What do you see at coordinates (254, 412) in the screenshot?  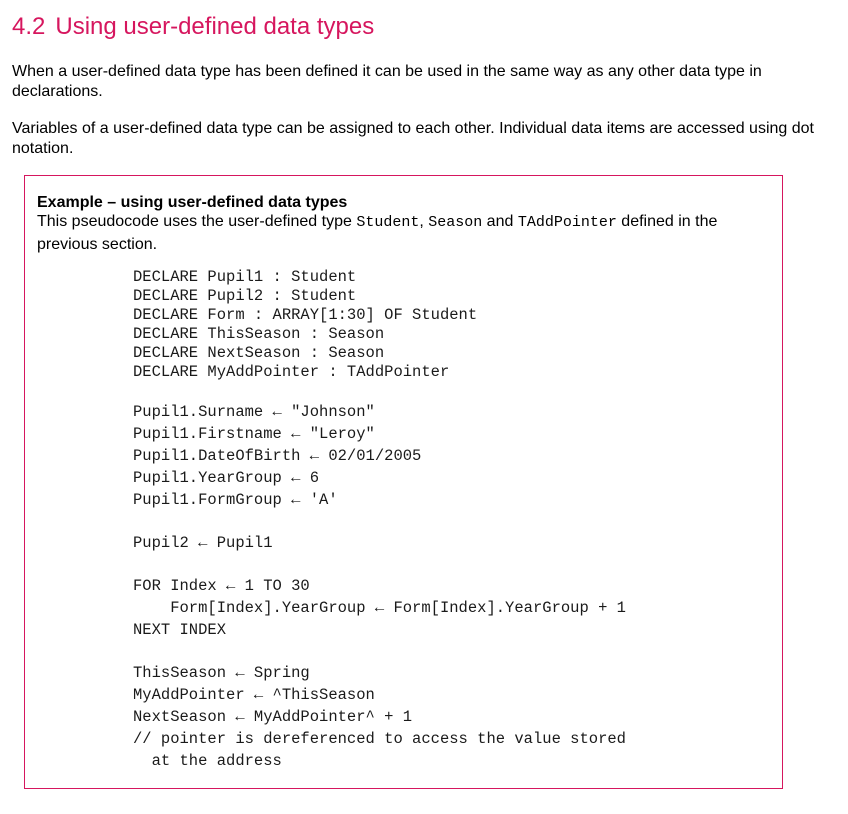 I see `code-line: Pupil1.Surname ← "Johnson"` at bounding box center [254, 412].